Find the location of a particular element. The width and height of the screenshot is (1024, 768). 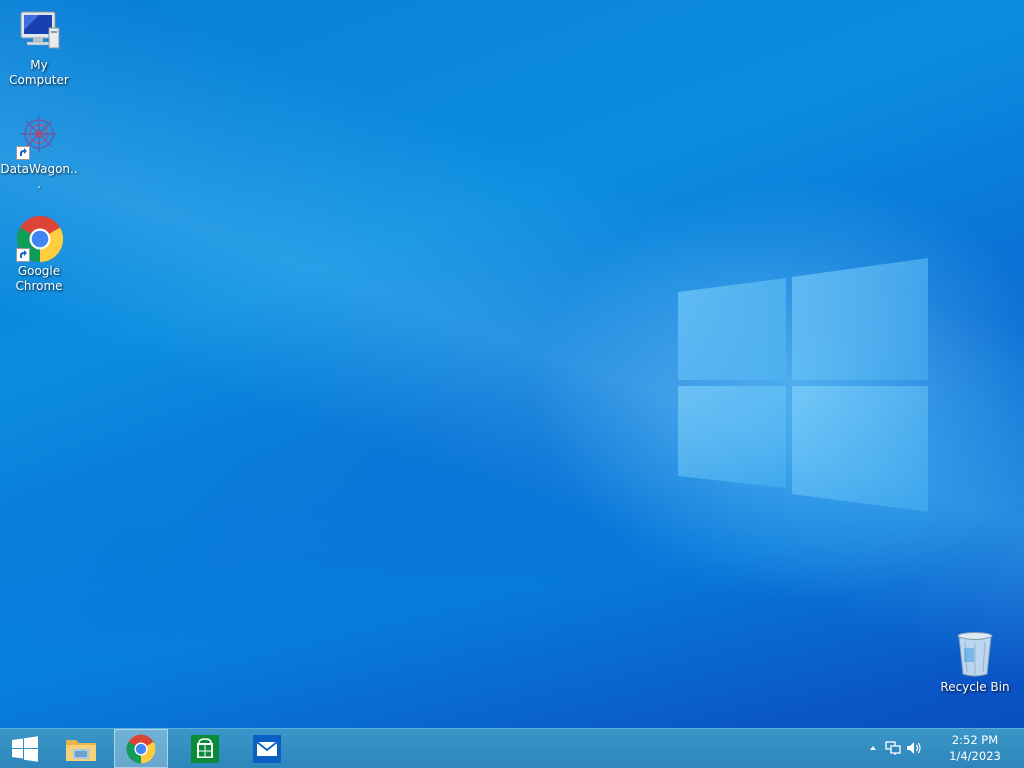

start-button is located at coordinates (25, 748).